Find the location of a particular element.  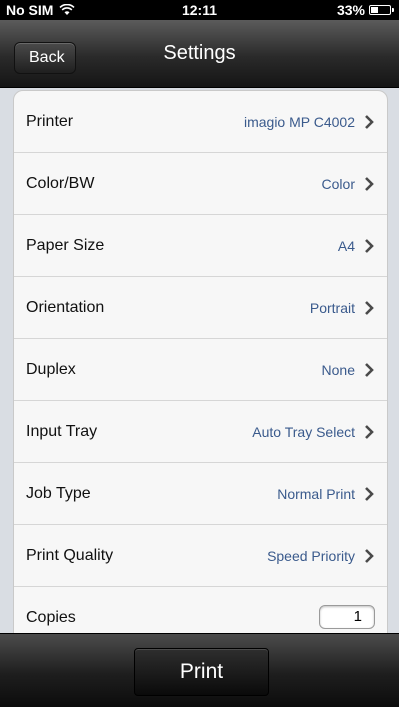

copies-input: 1 is located at coordinates (347, 617).